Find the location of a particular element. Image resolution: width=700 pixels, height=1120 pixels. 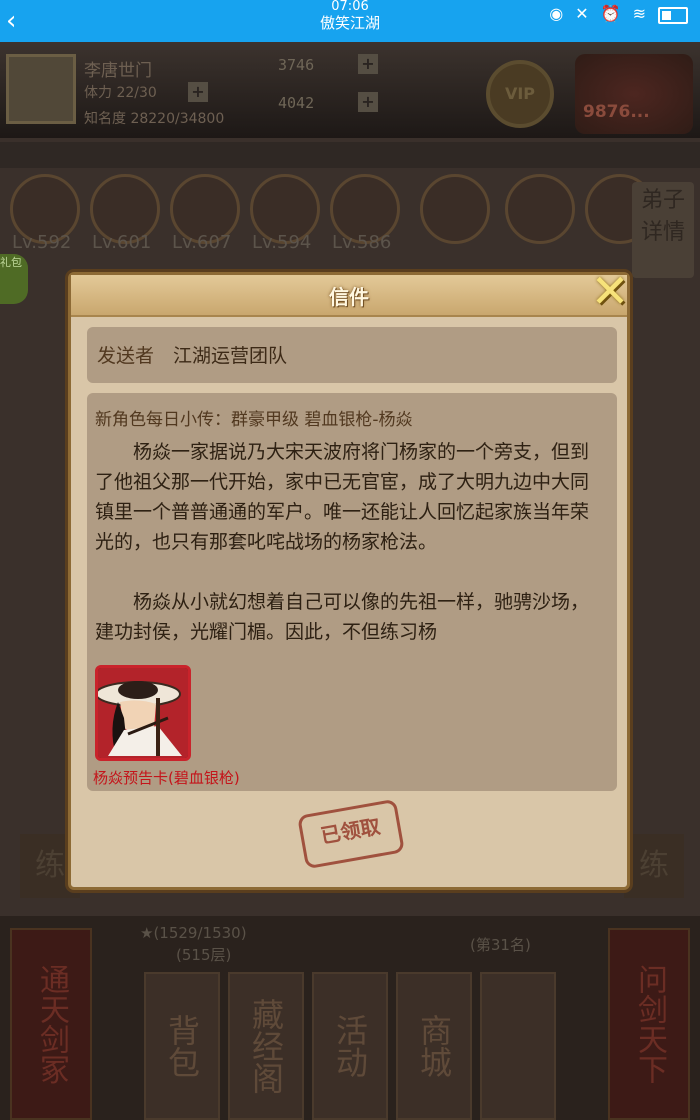

character-portrait-icon is located at coordinates (143, 713).